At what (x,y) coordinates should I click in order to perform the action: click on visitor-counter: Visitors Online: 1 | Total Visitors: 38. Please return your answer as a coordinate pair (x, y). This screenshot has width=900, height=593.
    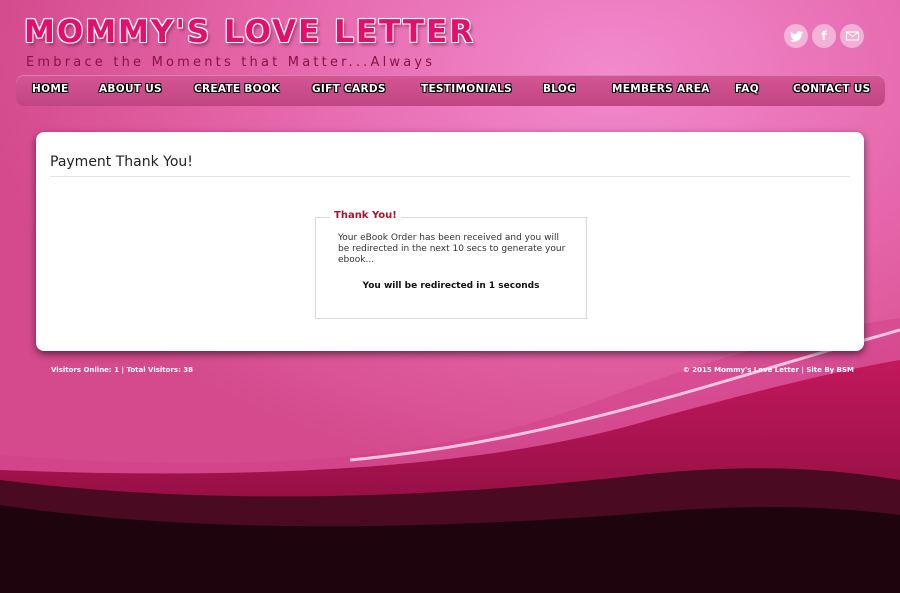
    Looking at the image, I should click on (122, 370).